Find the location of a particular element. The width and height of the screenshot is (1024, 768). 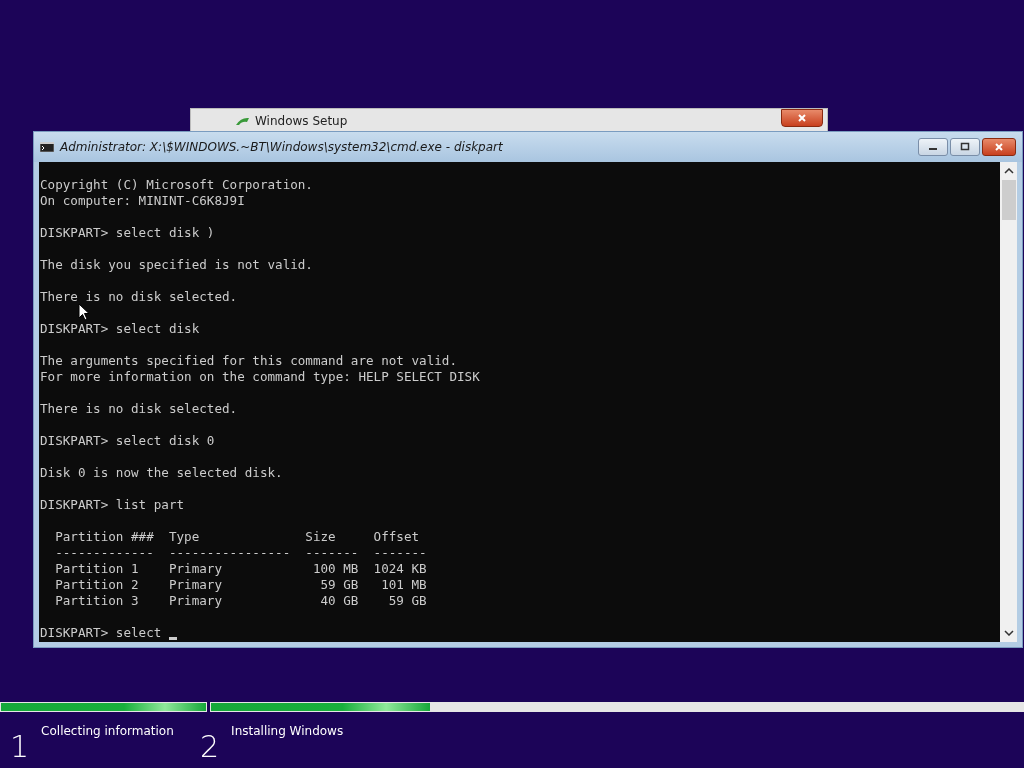

console-line: DISKPART> select disk ) is located at coordinates (127, 233).